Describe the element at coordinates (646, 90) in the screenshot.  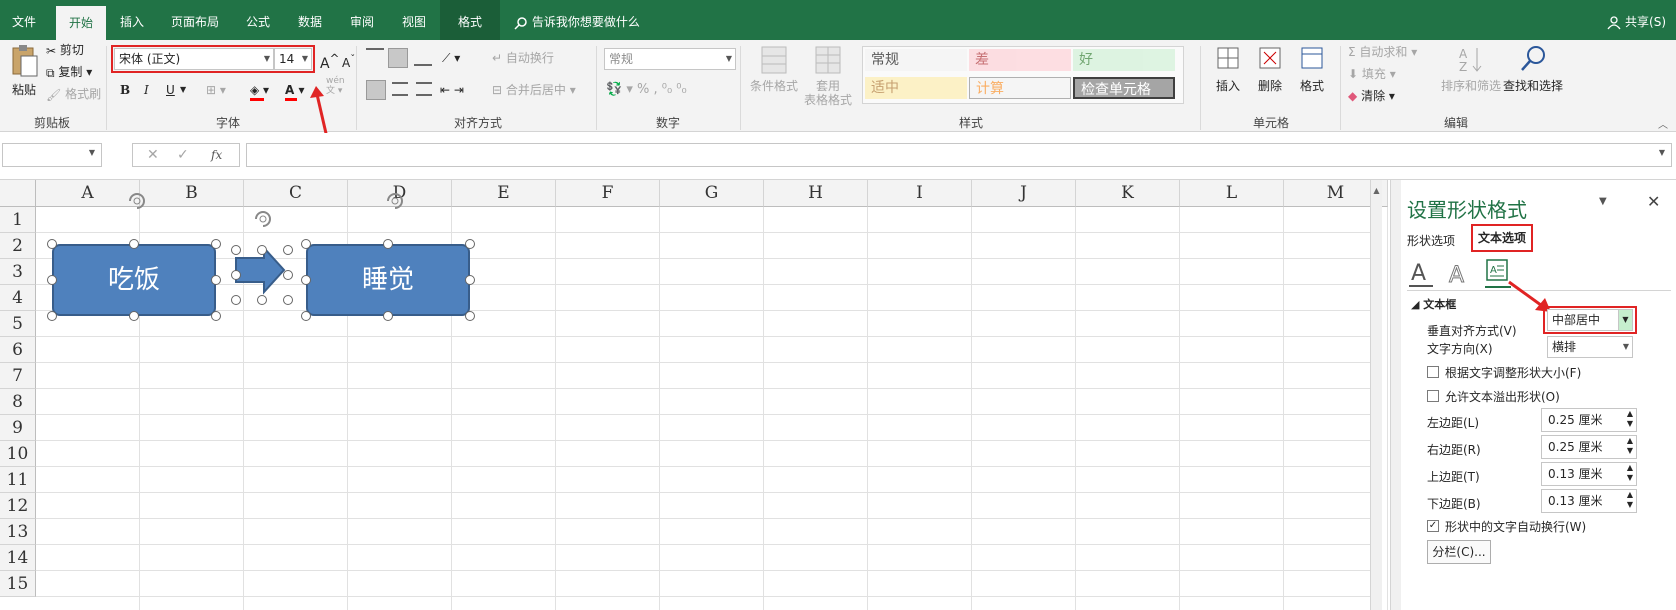
I see `number-format-buttons: 💱 ▾ % , ⁰₀ ⁰₀` at that location.